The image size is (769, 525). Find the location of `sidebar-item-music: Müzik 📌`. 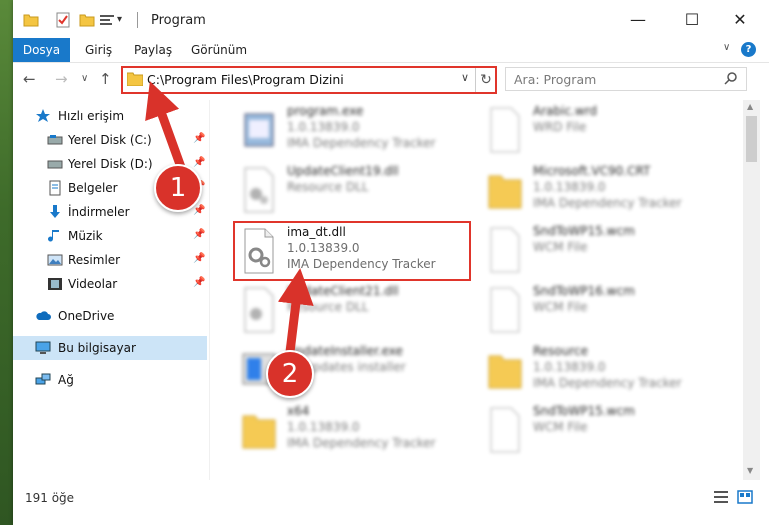

sidebar-item-music: Müzik 📌 is located at coordinates (110, 236).